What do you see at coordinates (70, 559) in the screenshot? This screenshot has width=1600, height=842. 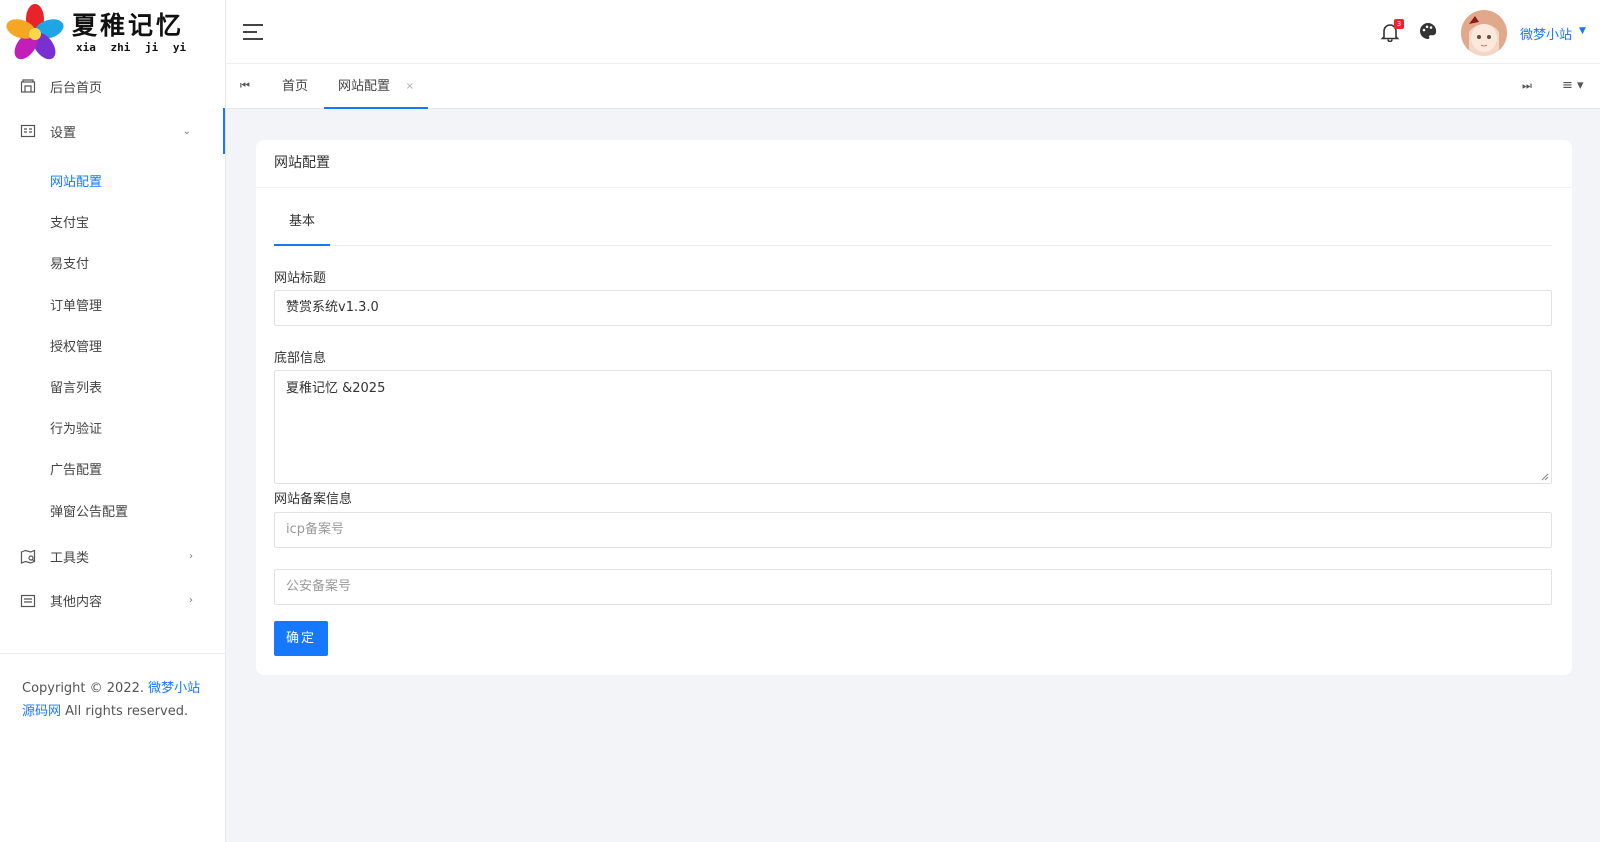 I see `sidebar-item-label: 工具类` at bounding box center [70, 559].